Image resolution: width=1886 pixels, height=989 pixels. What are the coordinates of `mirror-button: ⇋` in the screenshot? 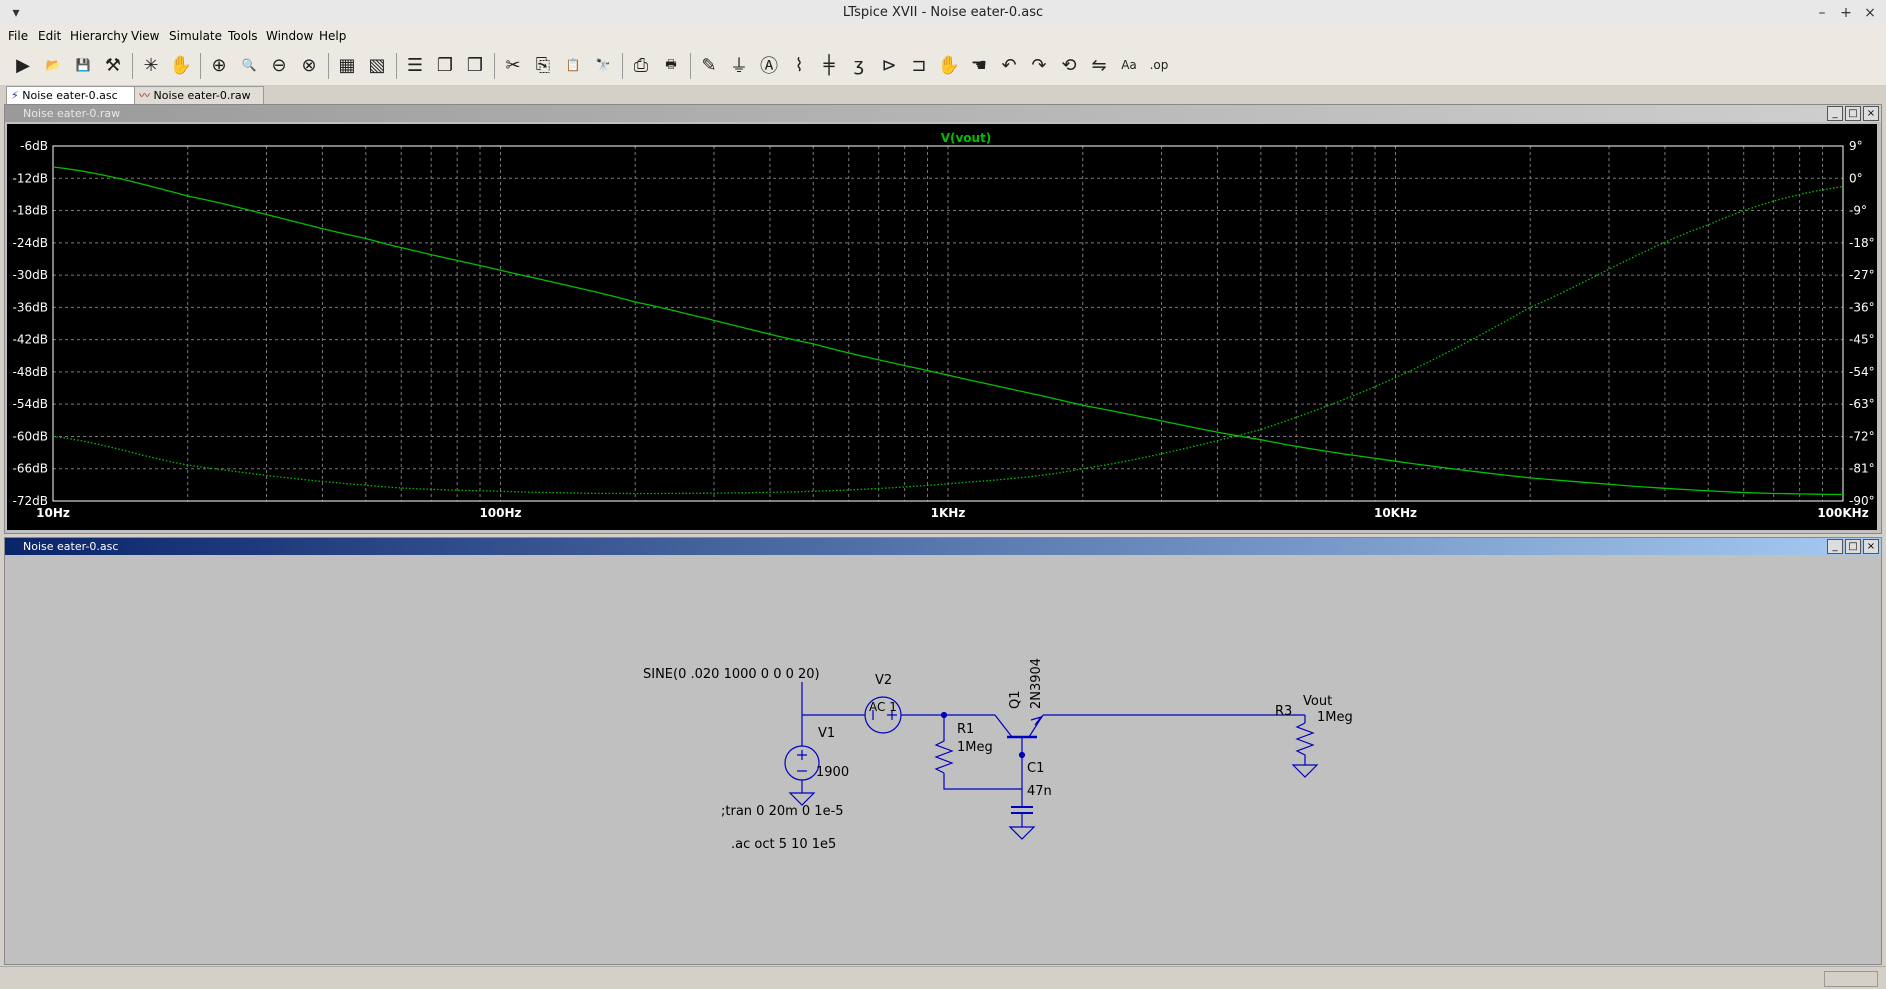 It's located at (1099, 65).